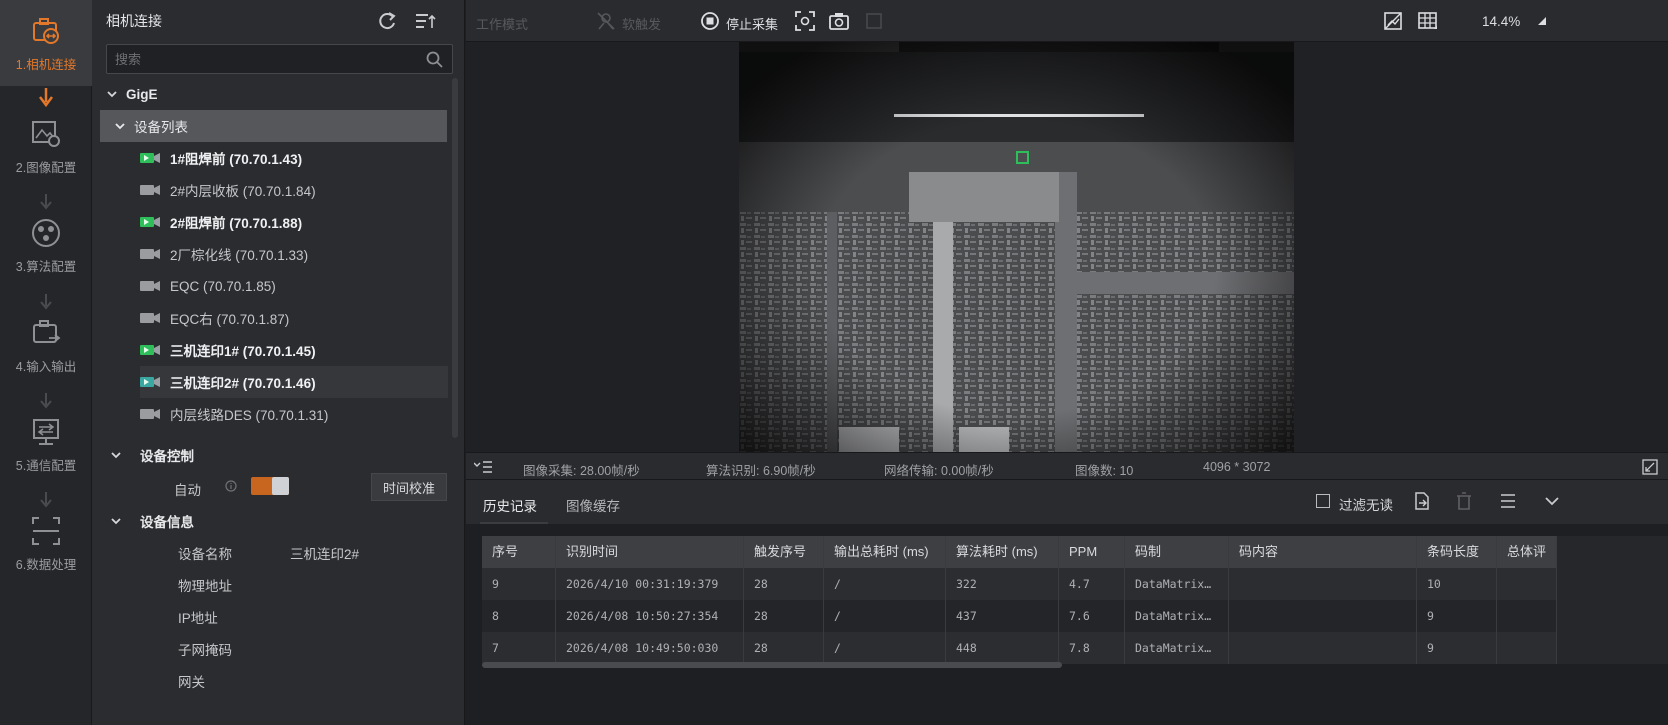 The height and width of the screenshot is (725, 1668). Describe the element at coordinates (1177, 552) in the screenshot. I see `col-header: 码制` at that location.